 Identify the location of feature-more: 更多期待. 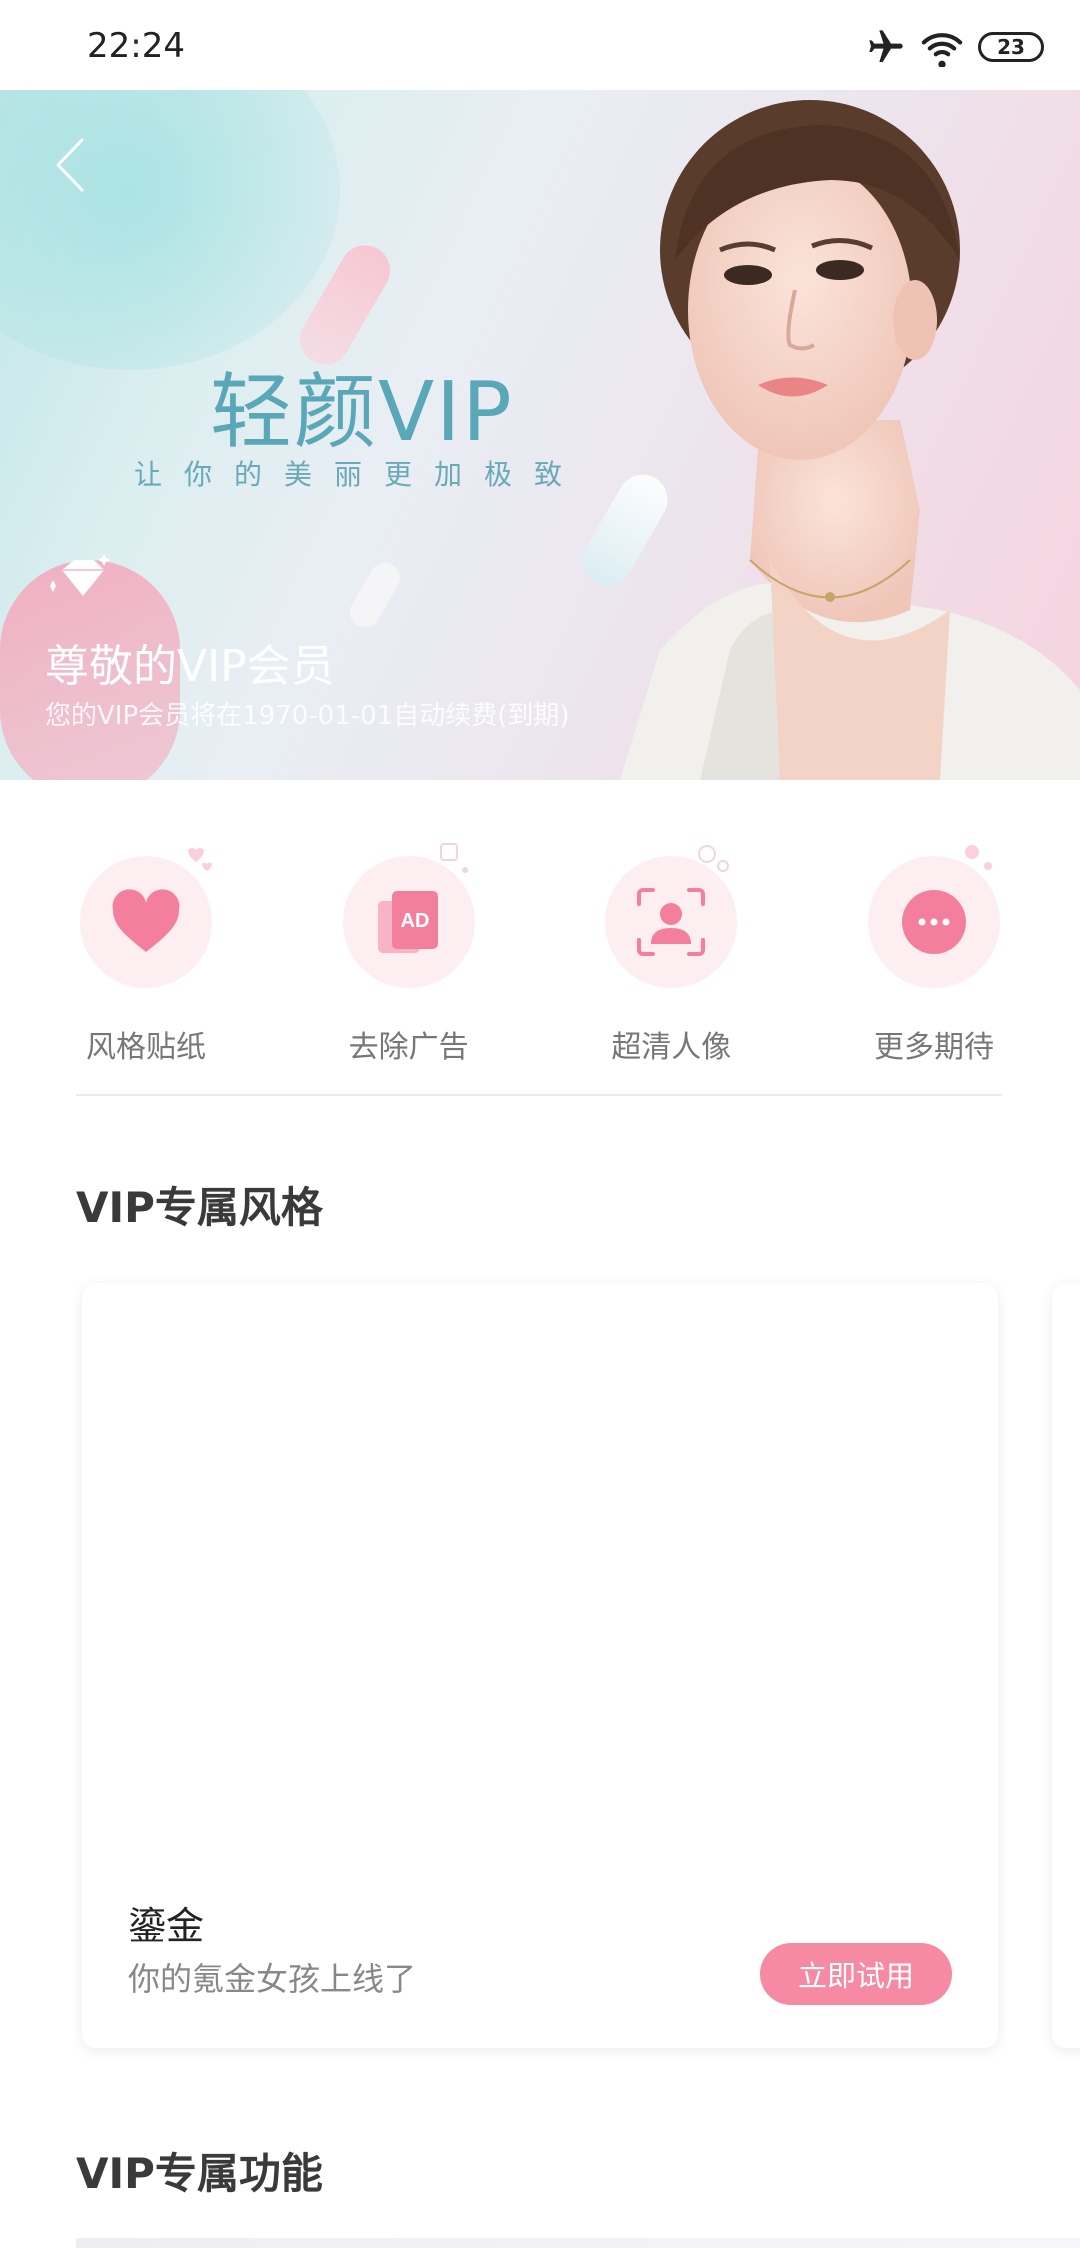
(934, 955).